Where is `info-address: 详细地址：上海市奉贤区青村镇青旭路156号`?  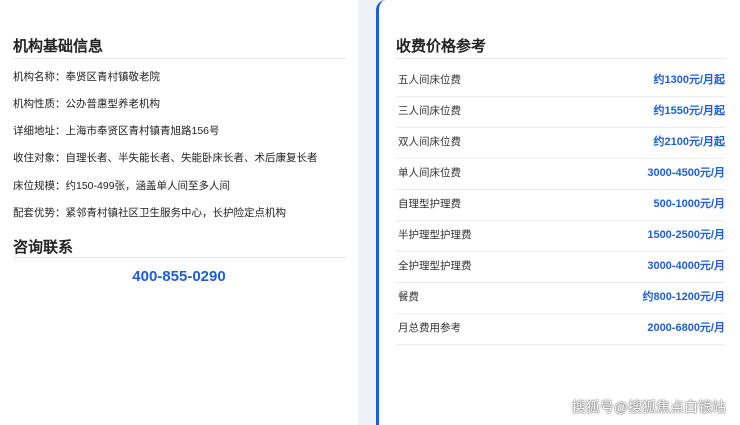
info-address: 详细地址：上海市奉贤区青村镇青旭路156号 is located at coordinates (116, 131).